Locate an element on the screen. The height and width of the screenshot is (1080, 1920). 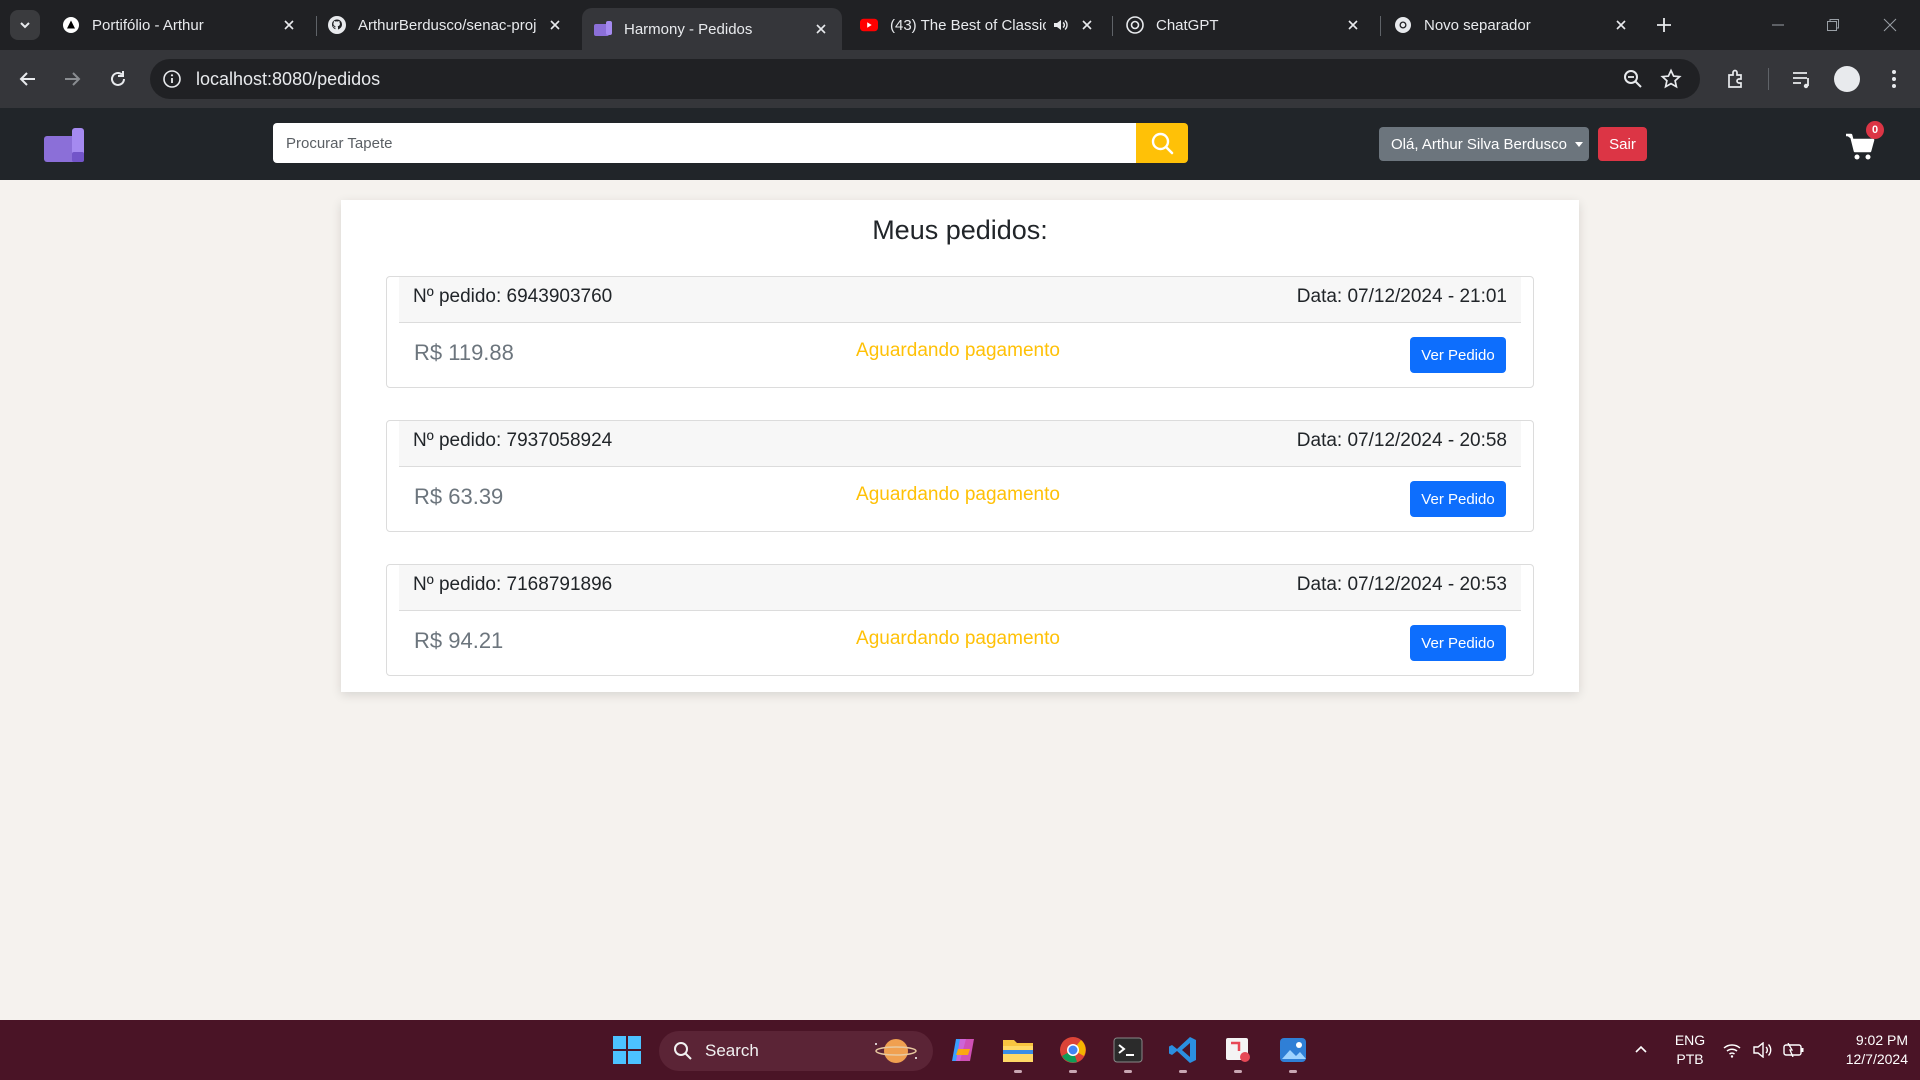
order-date: Data: 07/12/2024 - 20:53 is located at coordinates (1401, 584).